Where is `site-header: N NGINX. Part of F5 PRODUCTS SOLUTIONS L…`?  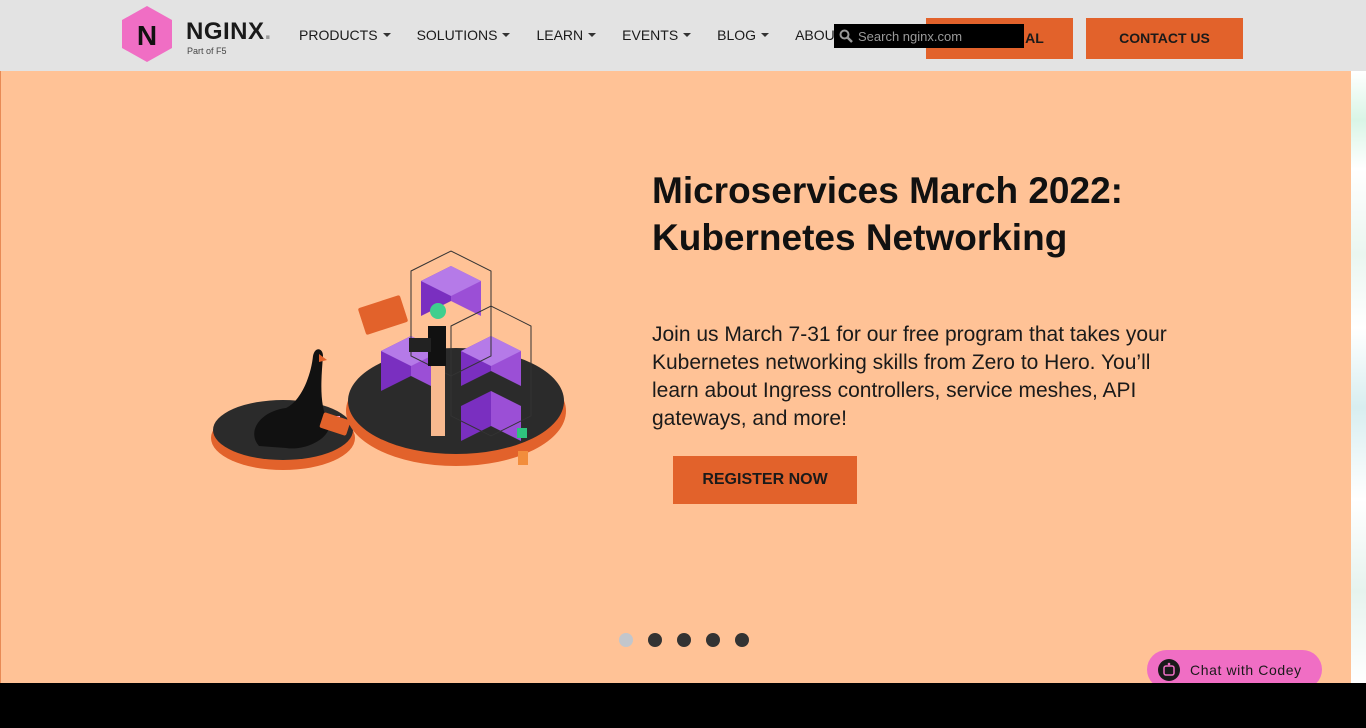 site-header: N NGINX. Part of F5 PRODUCTS SOLUTIONS L… is located at coordinates (683, 35).